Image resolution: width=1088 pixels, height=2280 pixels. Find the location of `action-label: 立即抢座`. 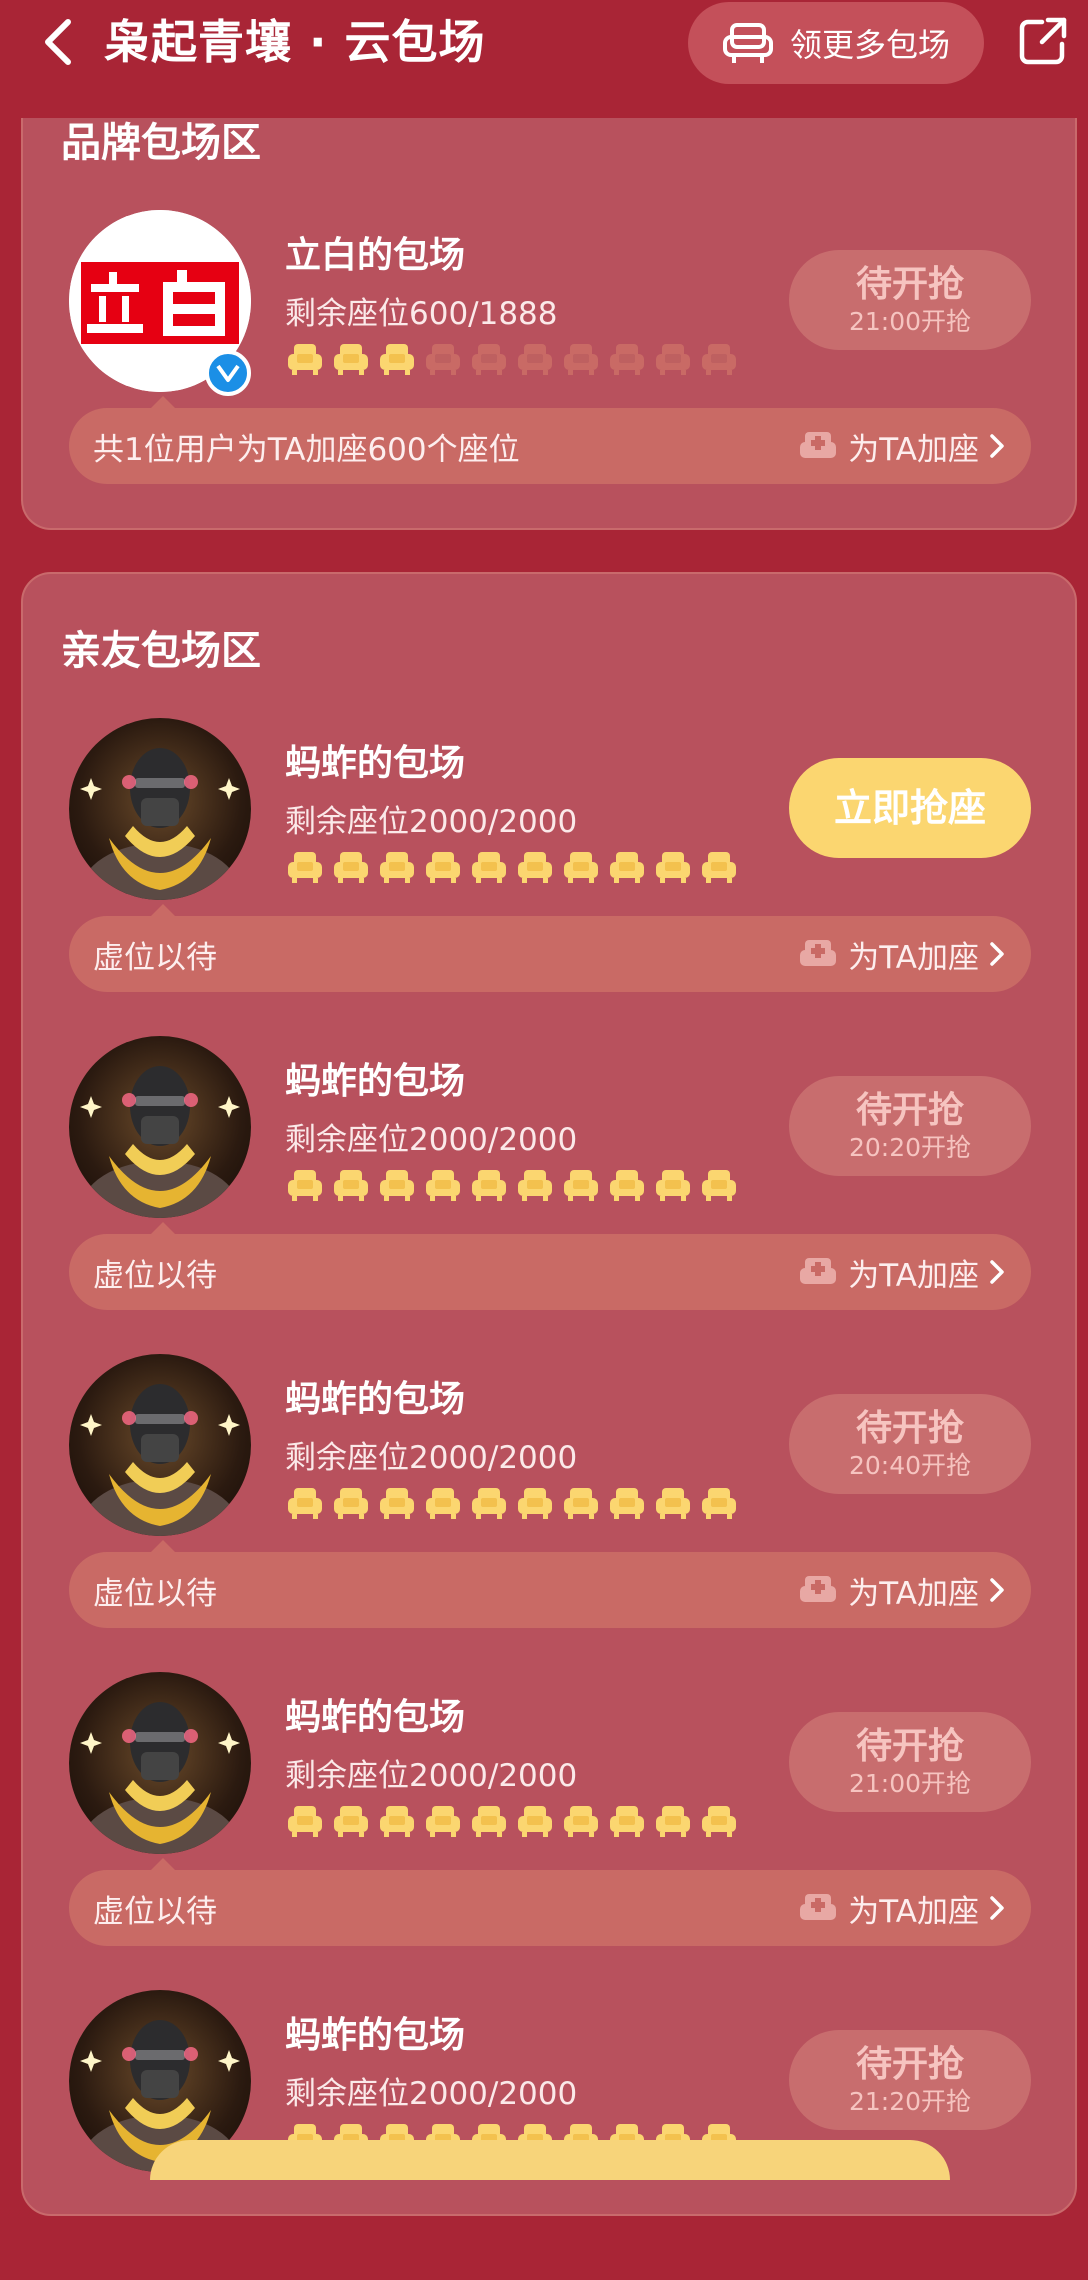

action-label: 立即抢座 is located at coordinates (909, 808).